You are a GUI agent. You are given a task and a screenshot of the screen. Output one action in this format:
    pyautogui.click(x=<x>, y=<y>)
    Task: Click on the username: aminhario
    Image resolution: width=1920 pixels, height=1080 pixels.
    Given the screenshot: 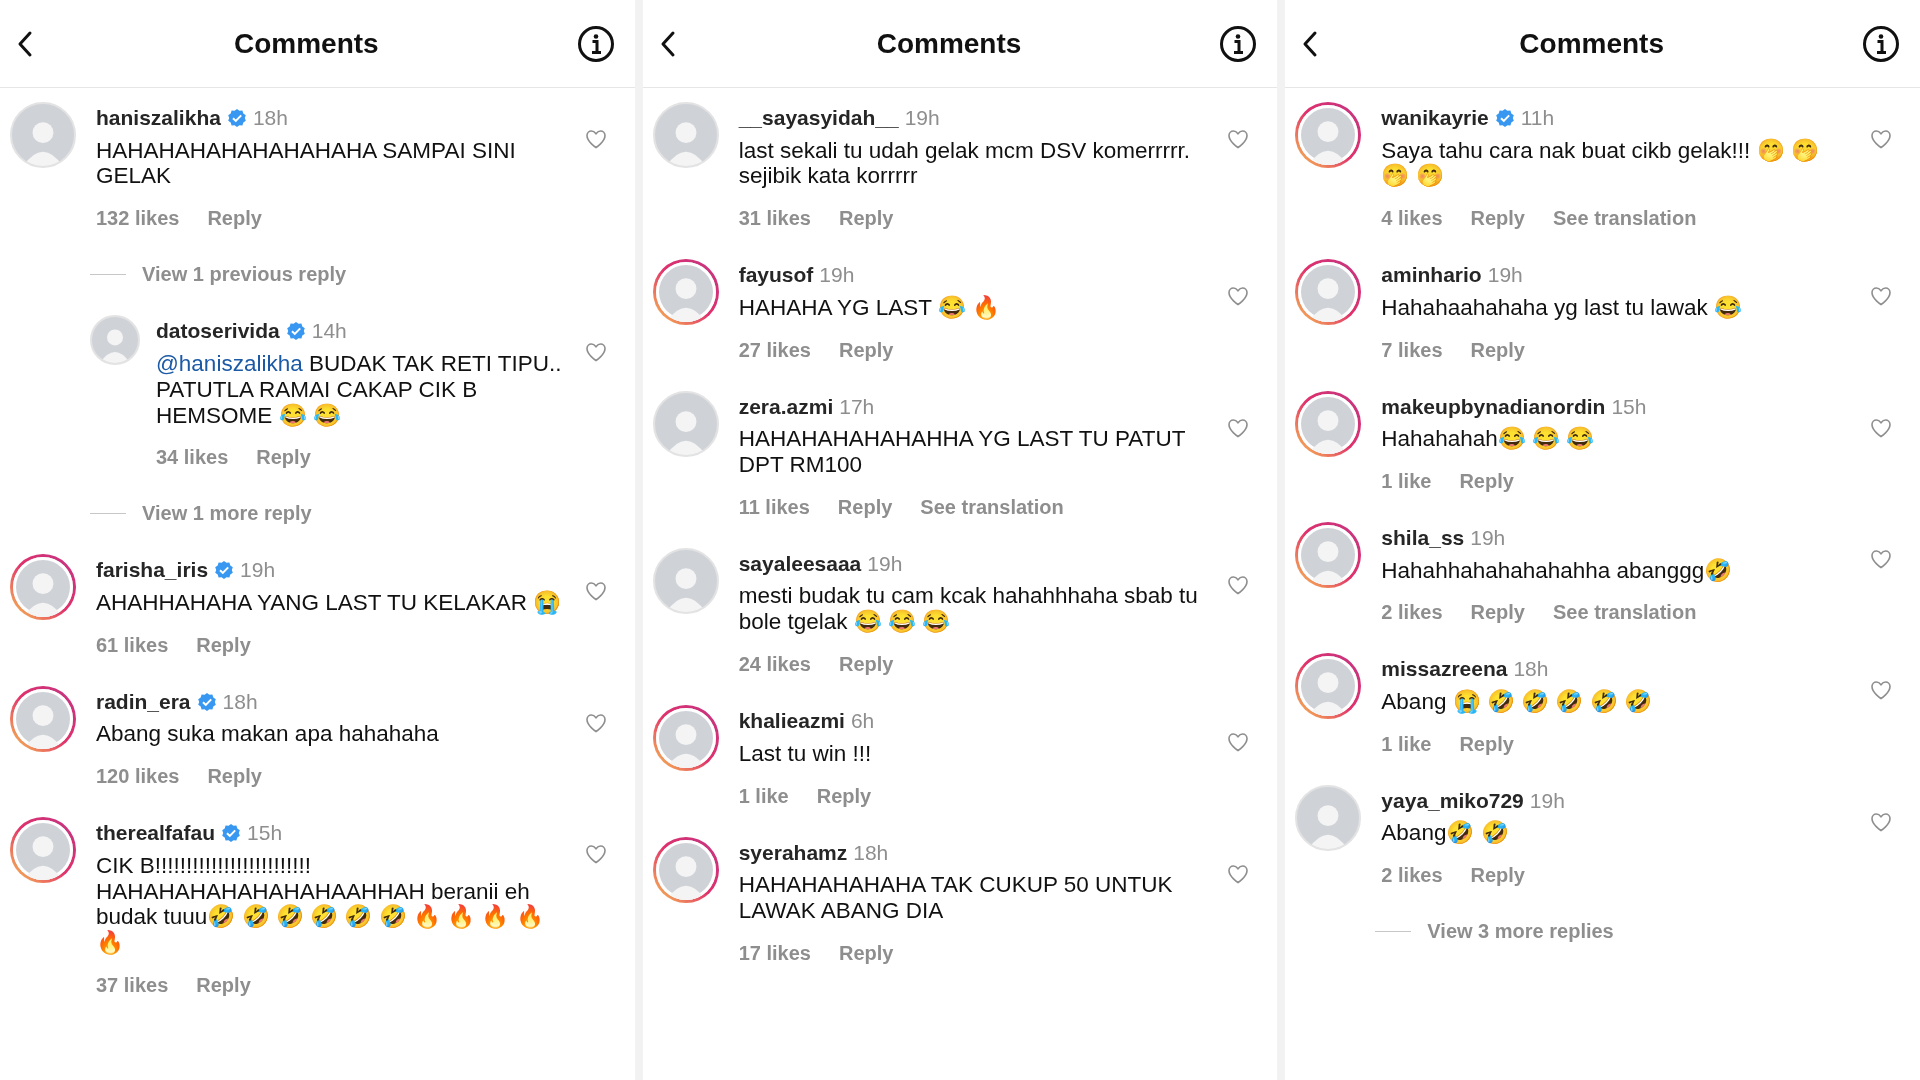 What is the action you would take?
    pyautogui.click(x=1431, y=275)
    